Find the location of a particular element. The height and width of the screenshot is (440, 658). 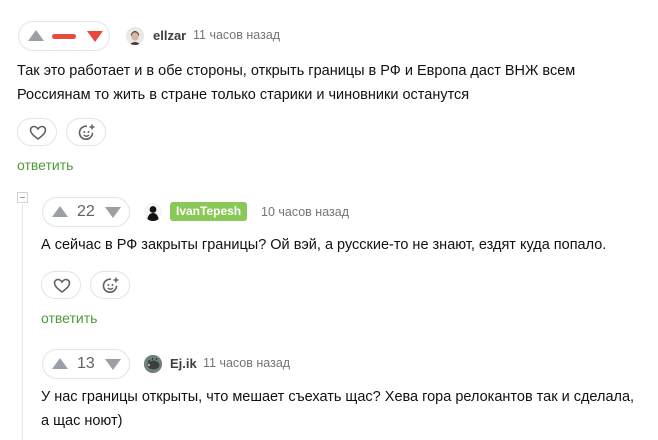

silhouette-icon is located at coordinates (153, 212).